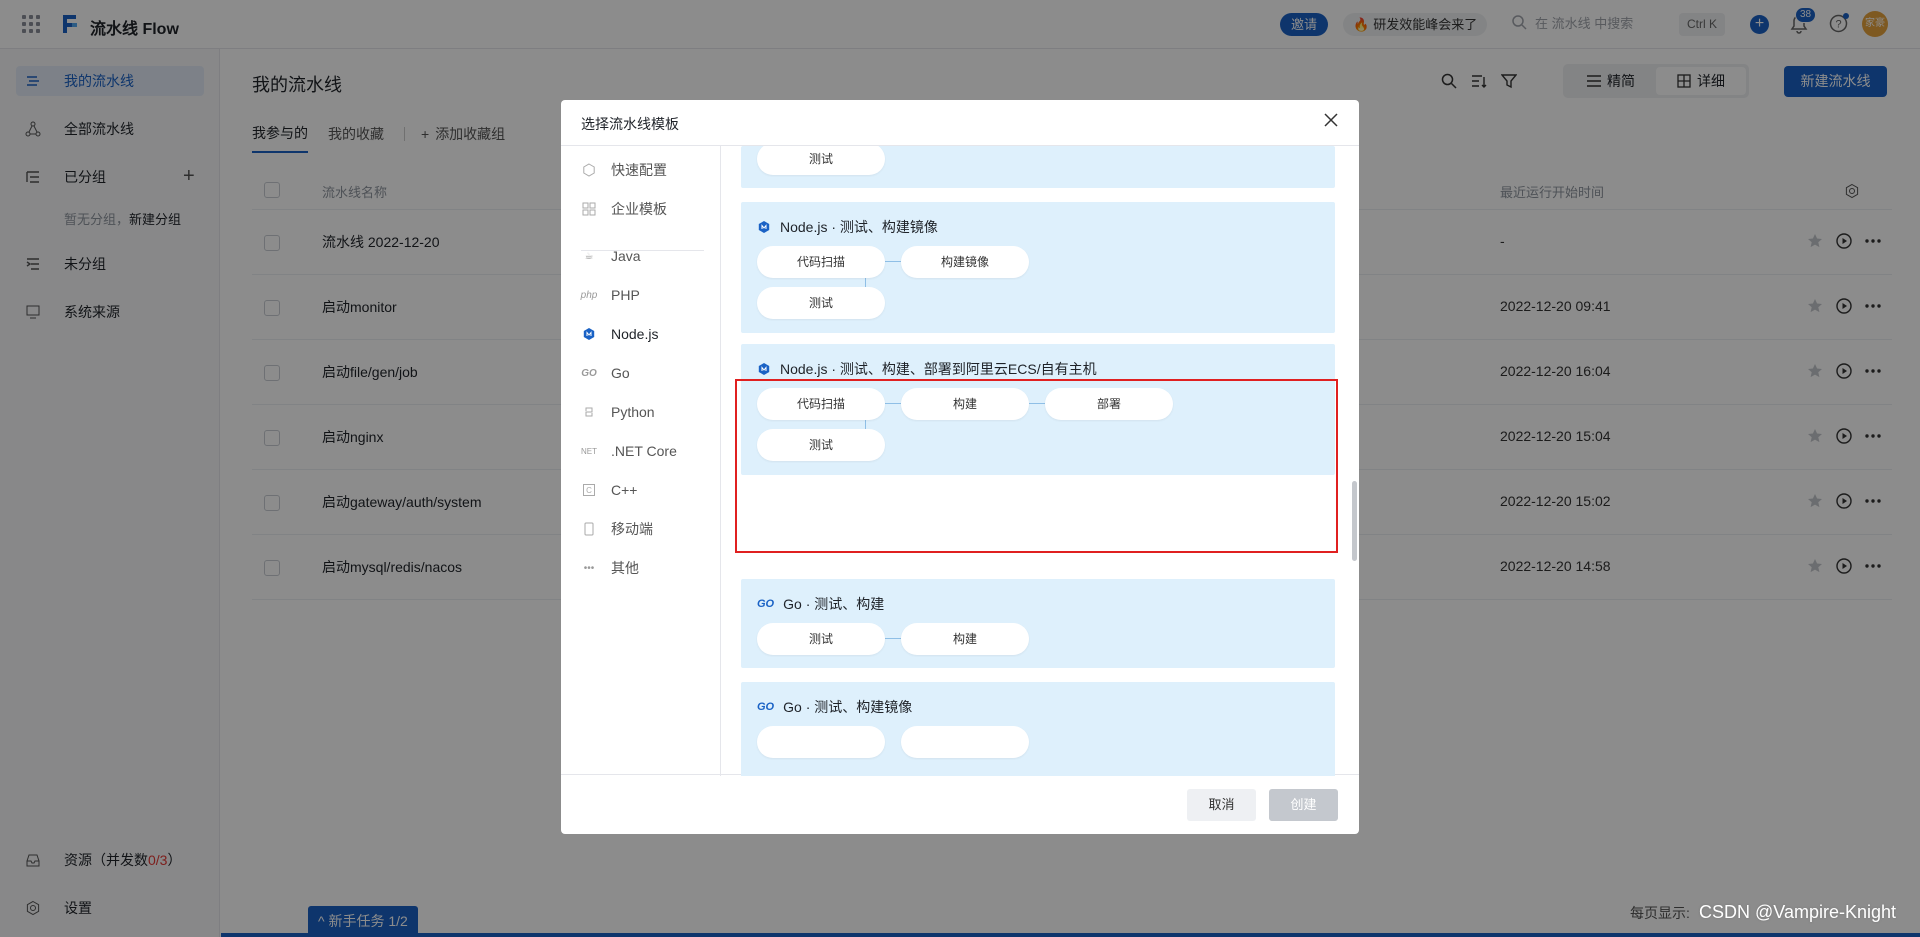 The width and height of the screenshot is (1920, 937). Describe the element at coordinates (1221, 805) in the screenshot. I see `cancel-button: 取消` at that location.